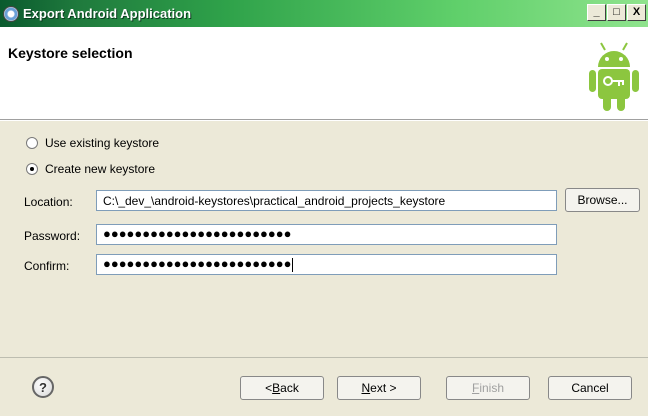  Describe the element at coordinates (383, 388) in the screenshot. I see `next-button-label: ext >` at that location.